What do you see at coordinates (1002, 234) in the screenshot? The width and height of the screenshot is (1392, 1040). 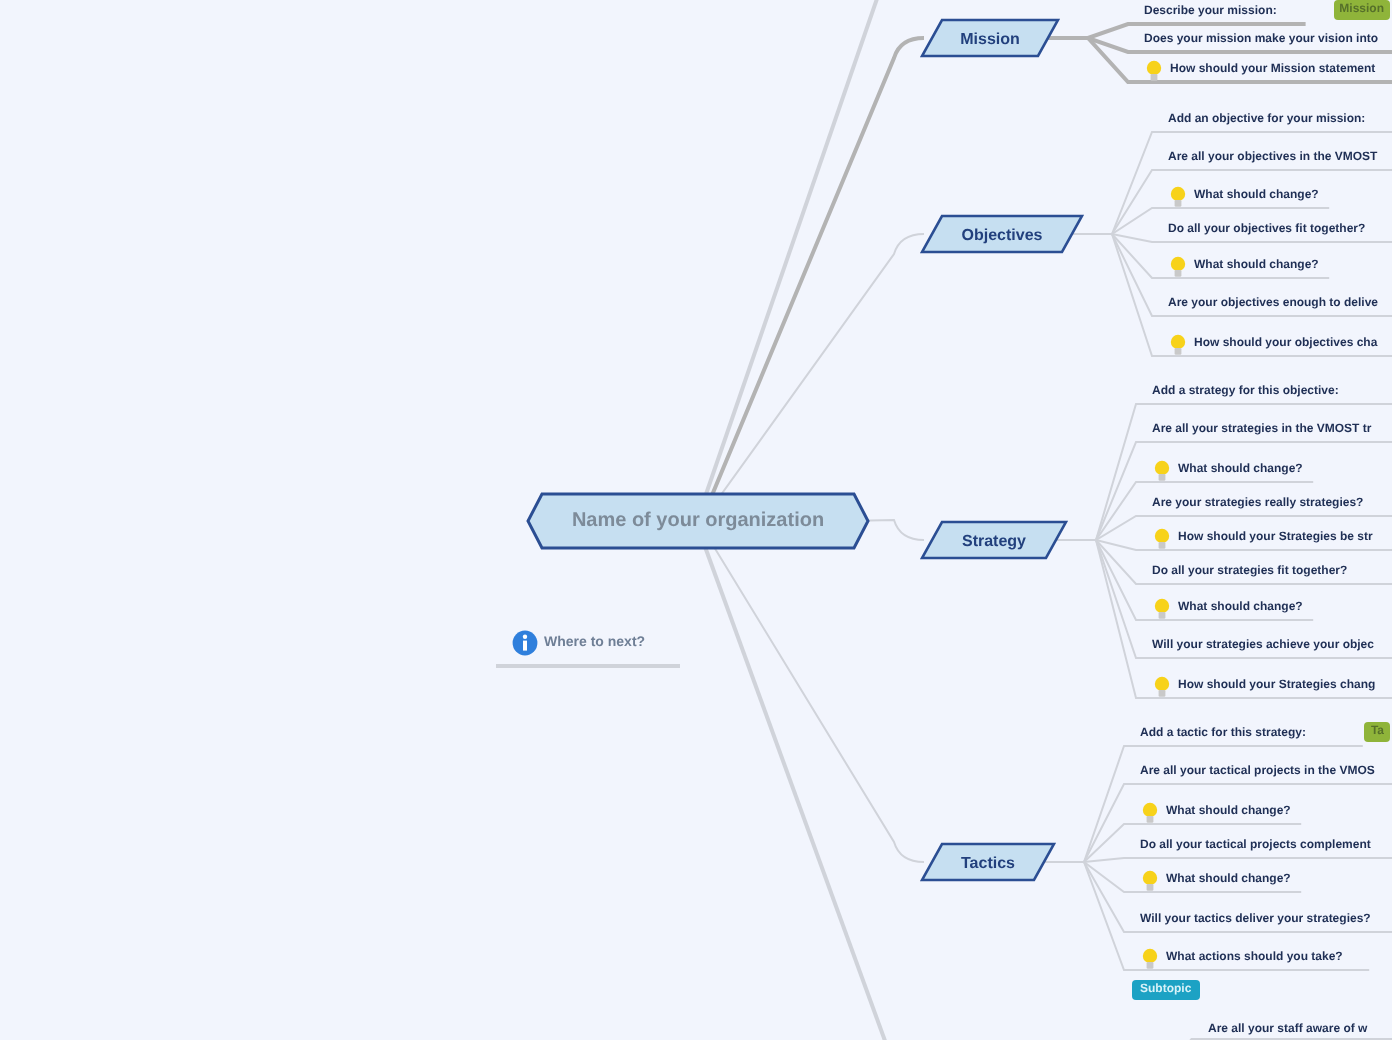 I see `main-topic: Objectives` at bounding box center [1002, 234].